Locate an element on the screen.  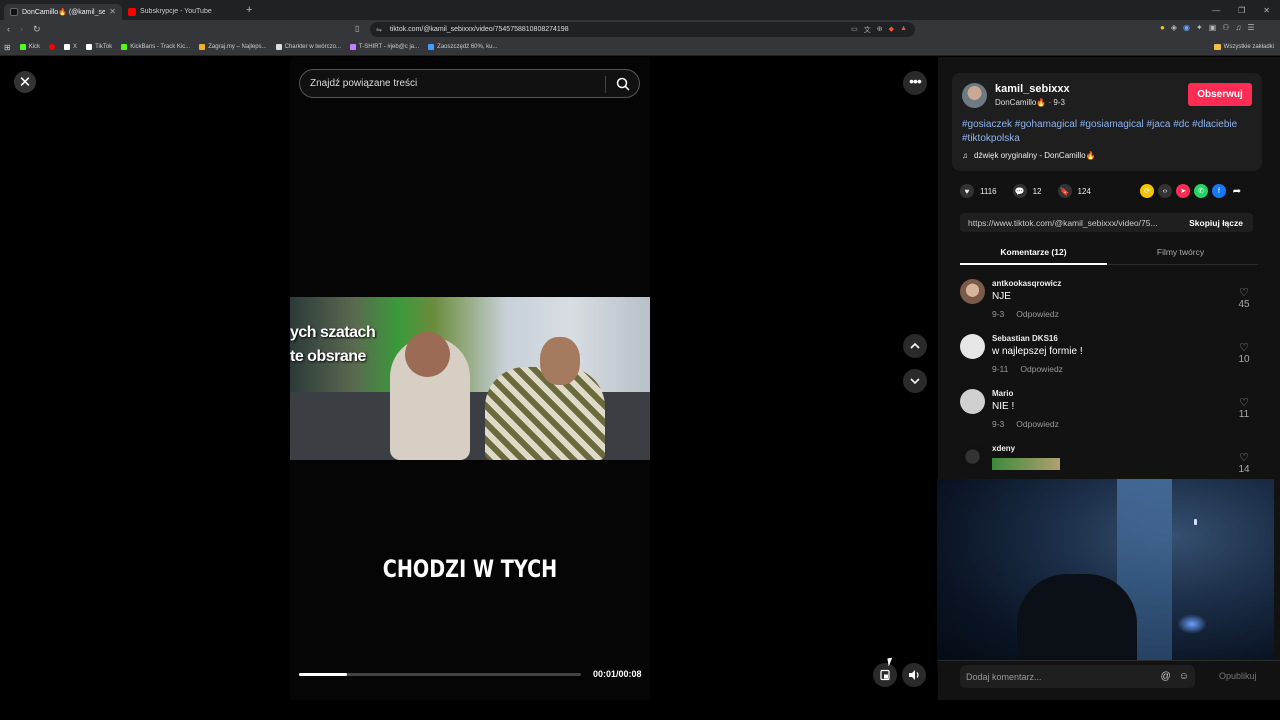
comment-username: Sebastian DKS16 is located at coordinates (1025, 338).